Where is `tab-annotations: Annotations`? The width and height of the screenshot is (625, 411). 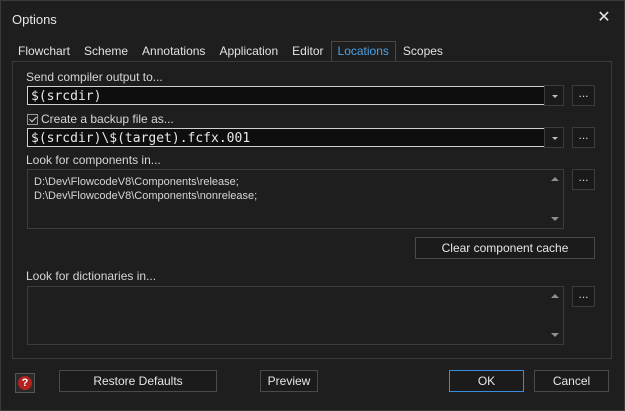 tab-annotations: Annotations is located at coordinates (173, 51).